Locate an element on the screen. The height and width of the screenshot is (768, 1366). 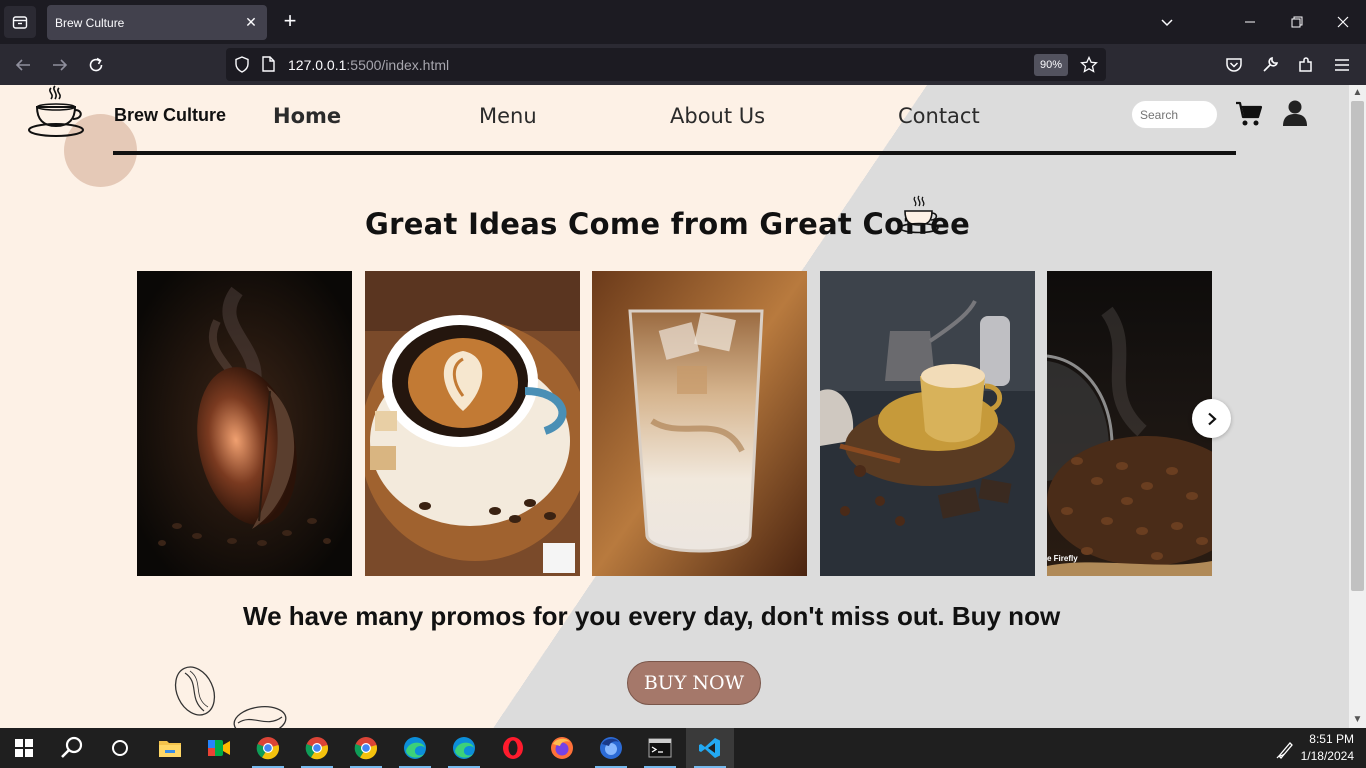
search-icon is located at coordinates (72, 748).